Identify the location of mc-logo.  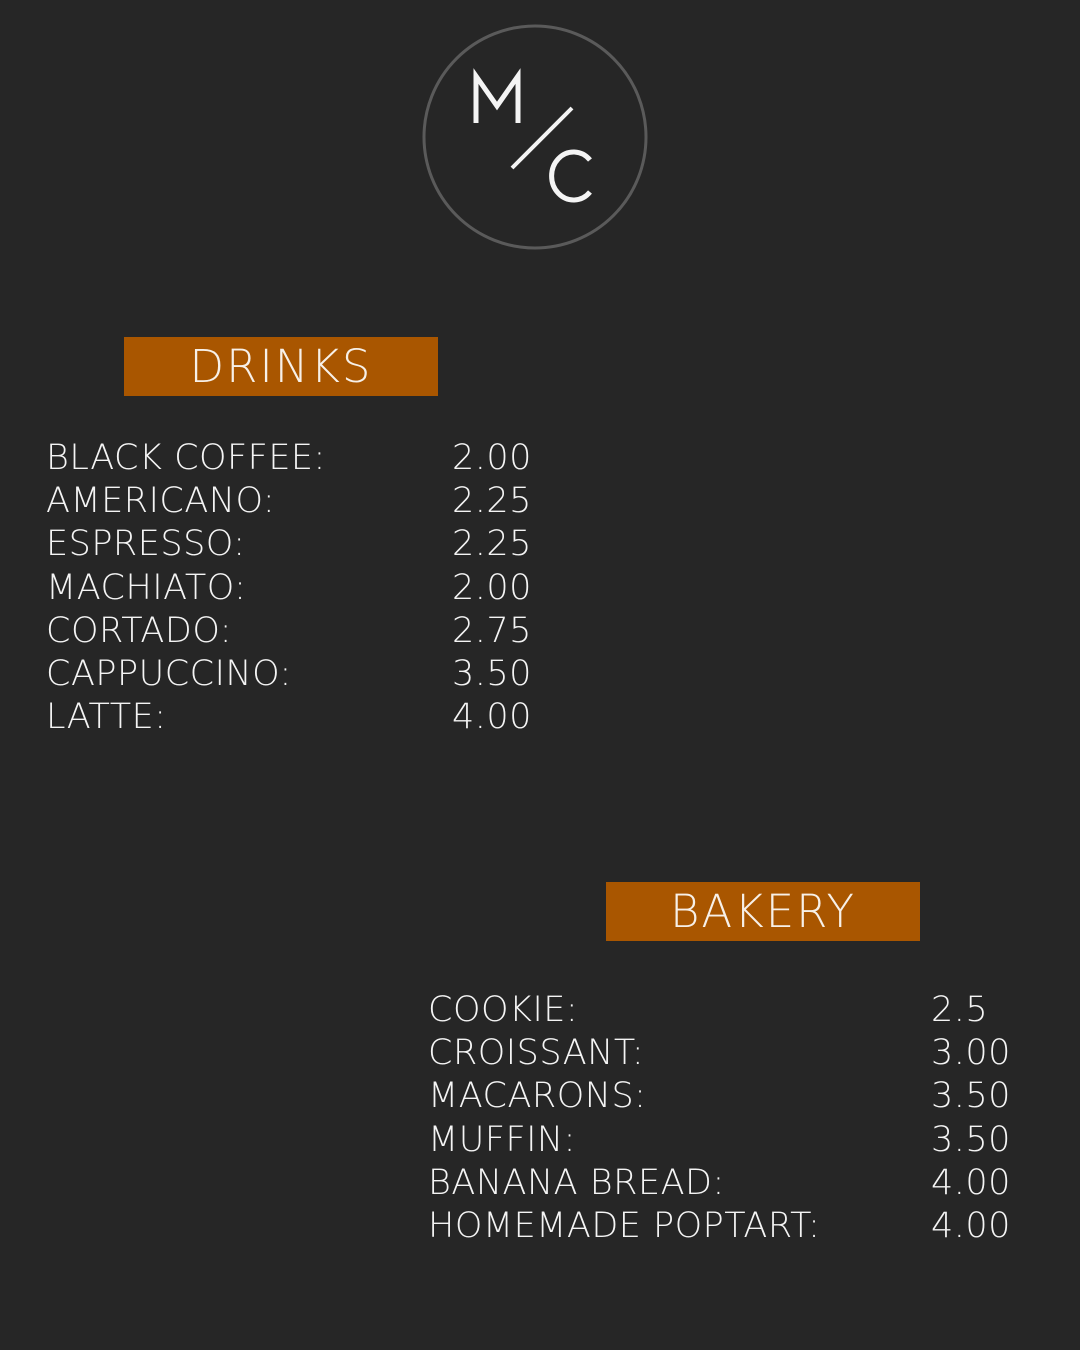
(535, 137).